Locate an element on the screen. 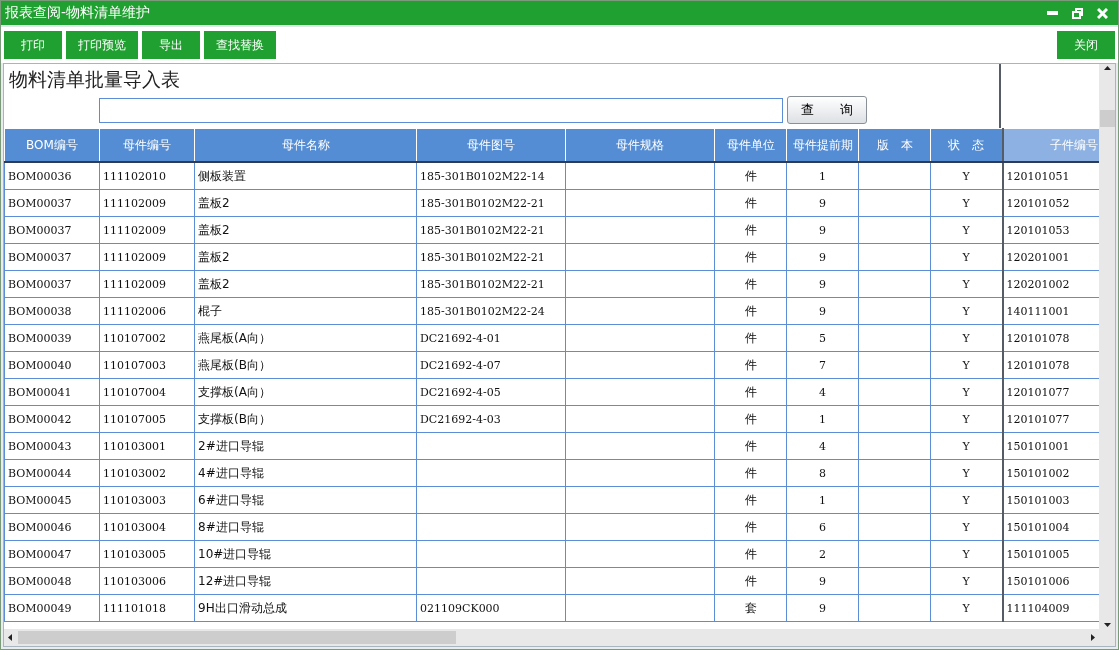 This screenshot has height=650, width=1119. table-cell: DC21692-4-07 is located at coordinates (491, 365).